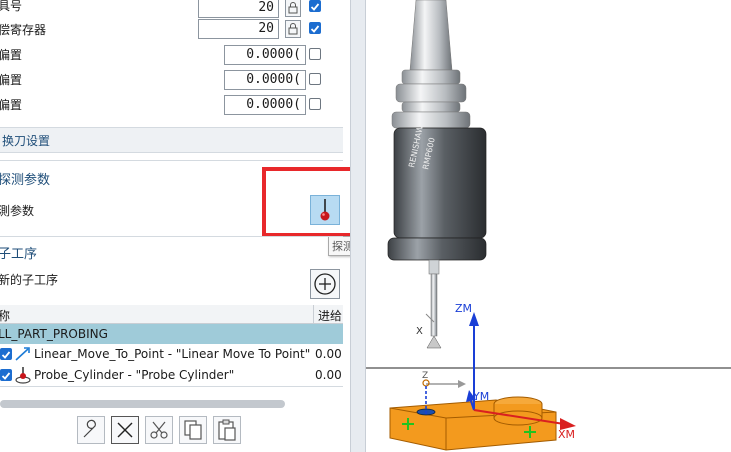 The width and height of the screenshot is (731, 452). What do you see at coordinates (238, 29) in the screenshot?
I see `compensation-register-field: 20` at bounding box center [238, 29].